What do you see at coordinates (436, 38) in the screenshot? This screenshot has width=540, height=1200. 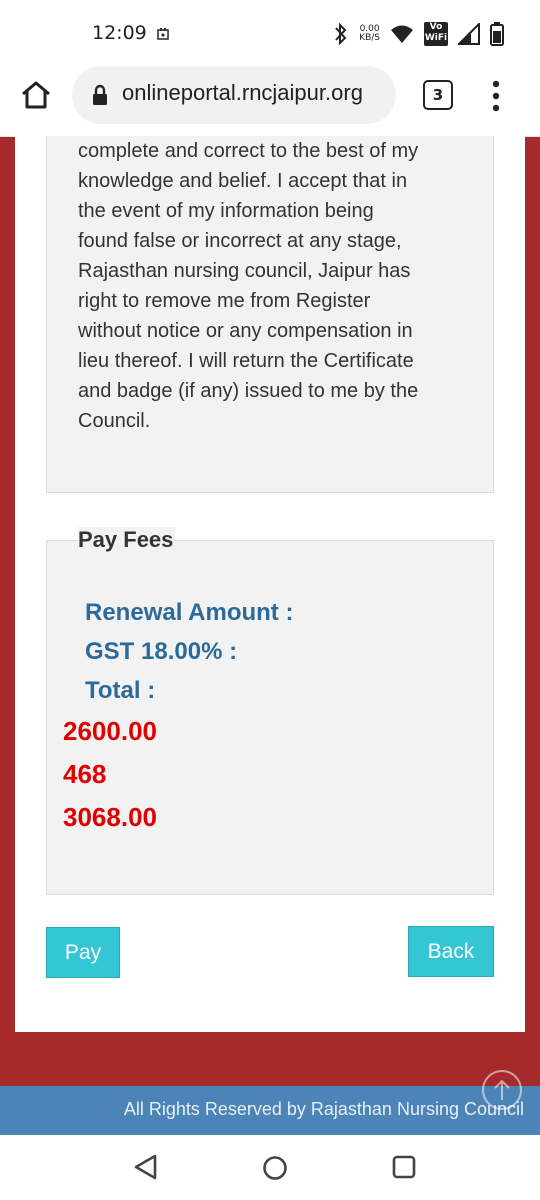 I see `wifi-label: WiFi` at bounding box center [436, 38].